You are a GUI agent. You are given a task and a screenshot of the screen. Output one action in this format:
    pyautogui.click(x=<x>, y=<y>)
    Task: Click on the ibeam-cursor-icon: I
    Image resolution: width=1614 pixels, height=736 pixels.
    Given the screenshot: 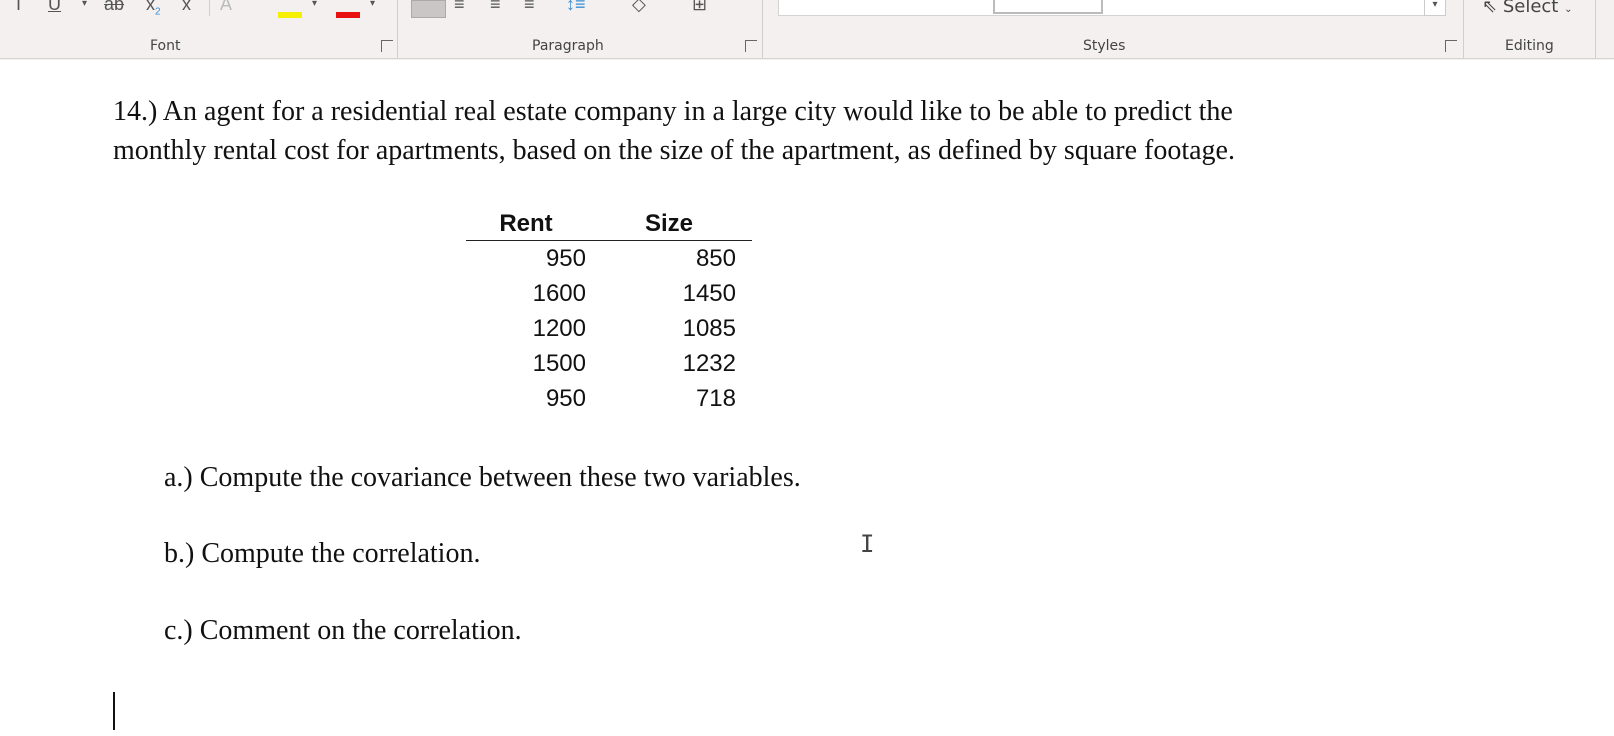 What is the action you would take?
    pyautogui.click(x=867, y=544)
    